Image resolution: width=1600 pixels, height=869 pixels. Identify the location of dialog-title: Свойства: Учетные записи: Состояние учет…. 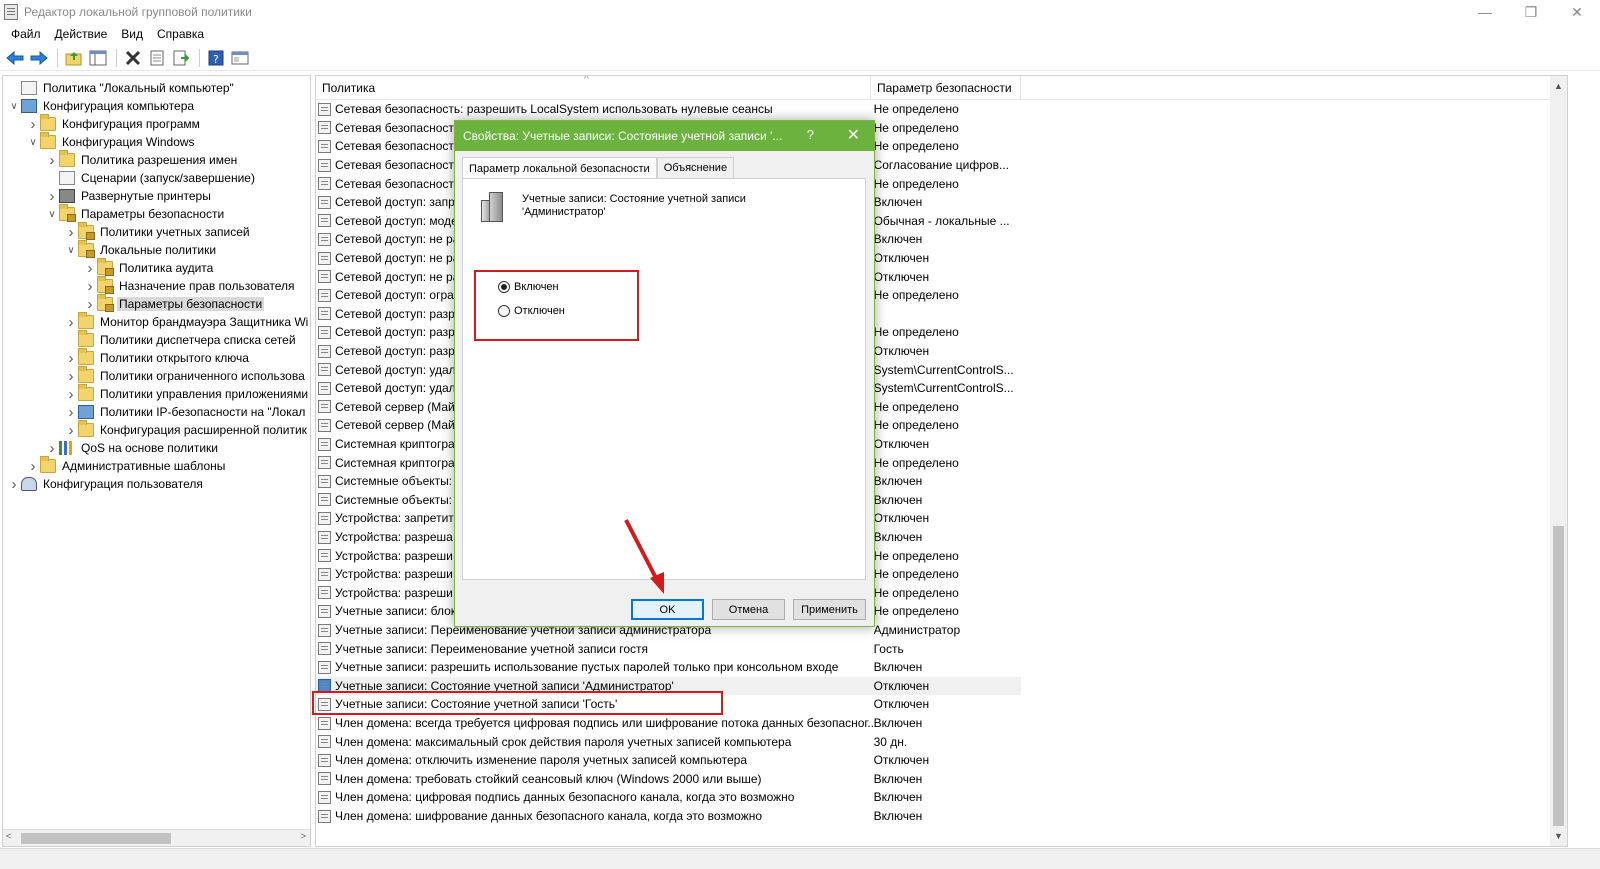
(623, 136).